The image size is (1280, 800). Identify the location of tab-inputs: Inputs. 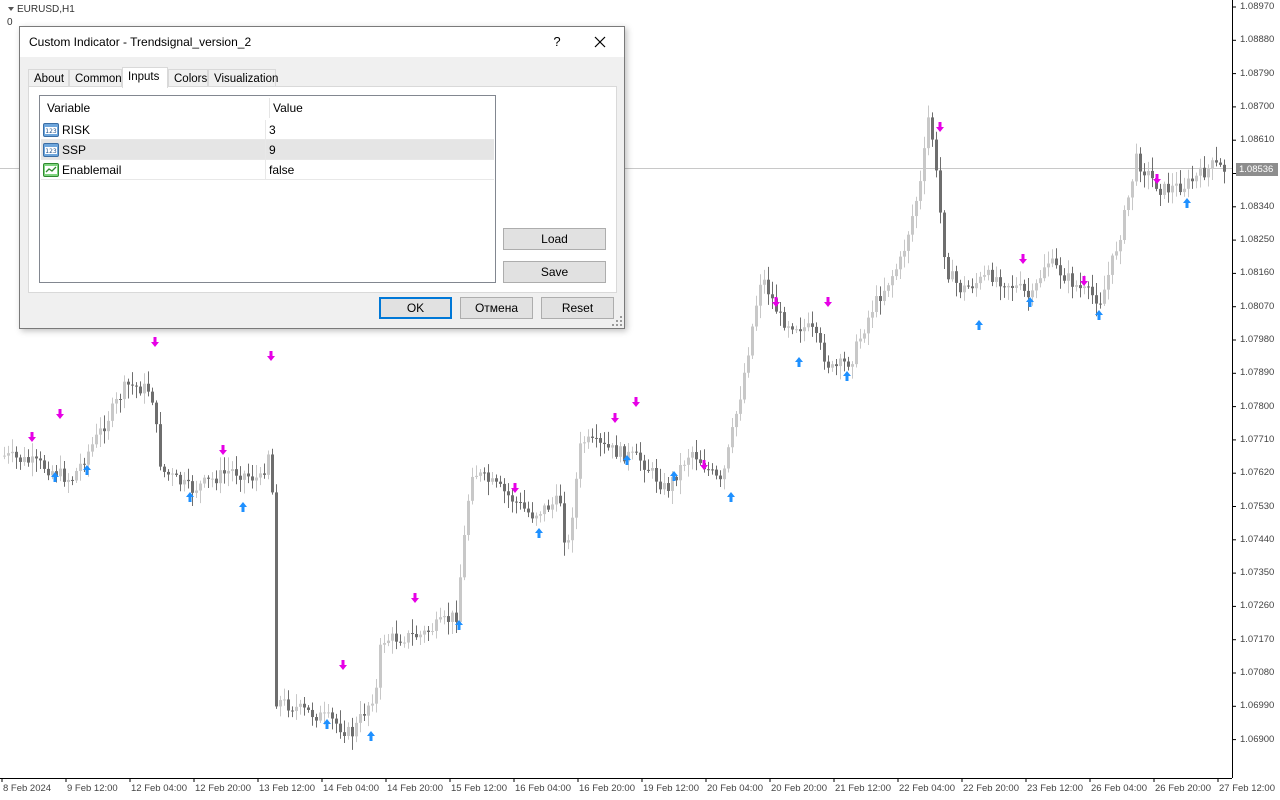
(145, 77).